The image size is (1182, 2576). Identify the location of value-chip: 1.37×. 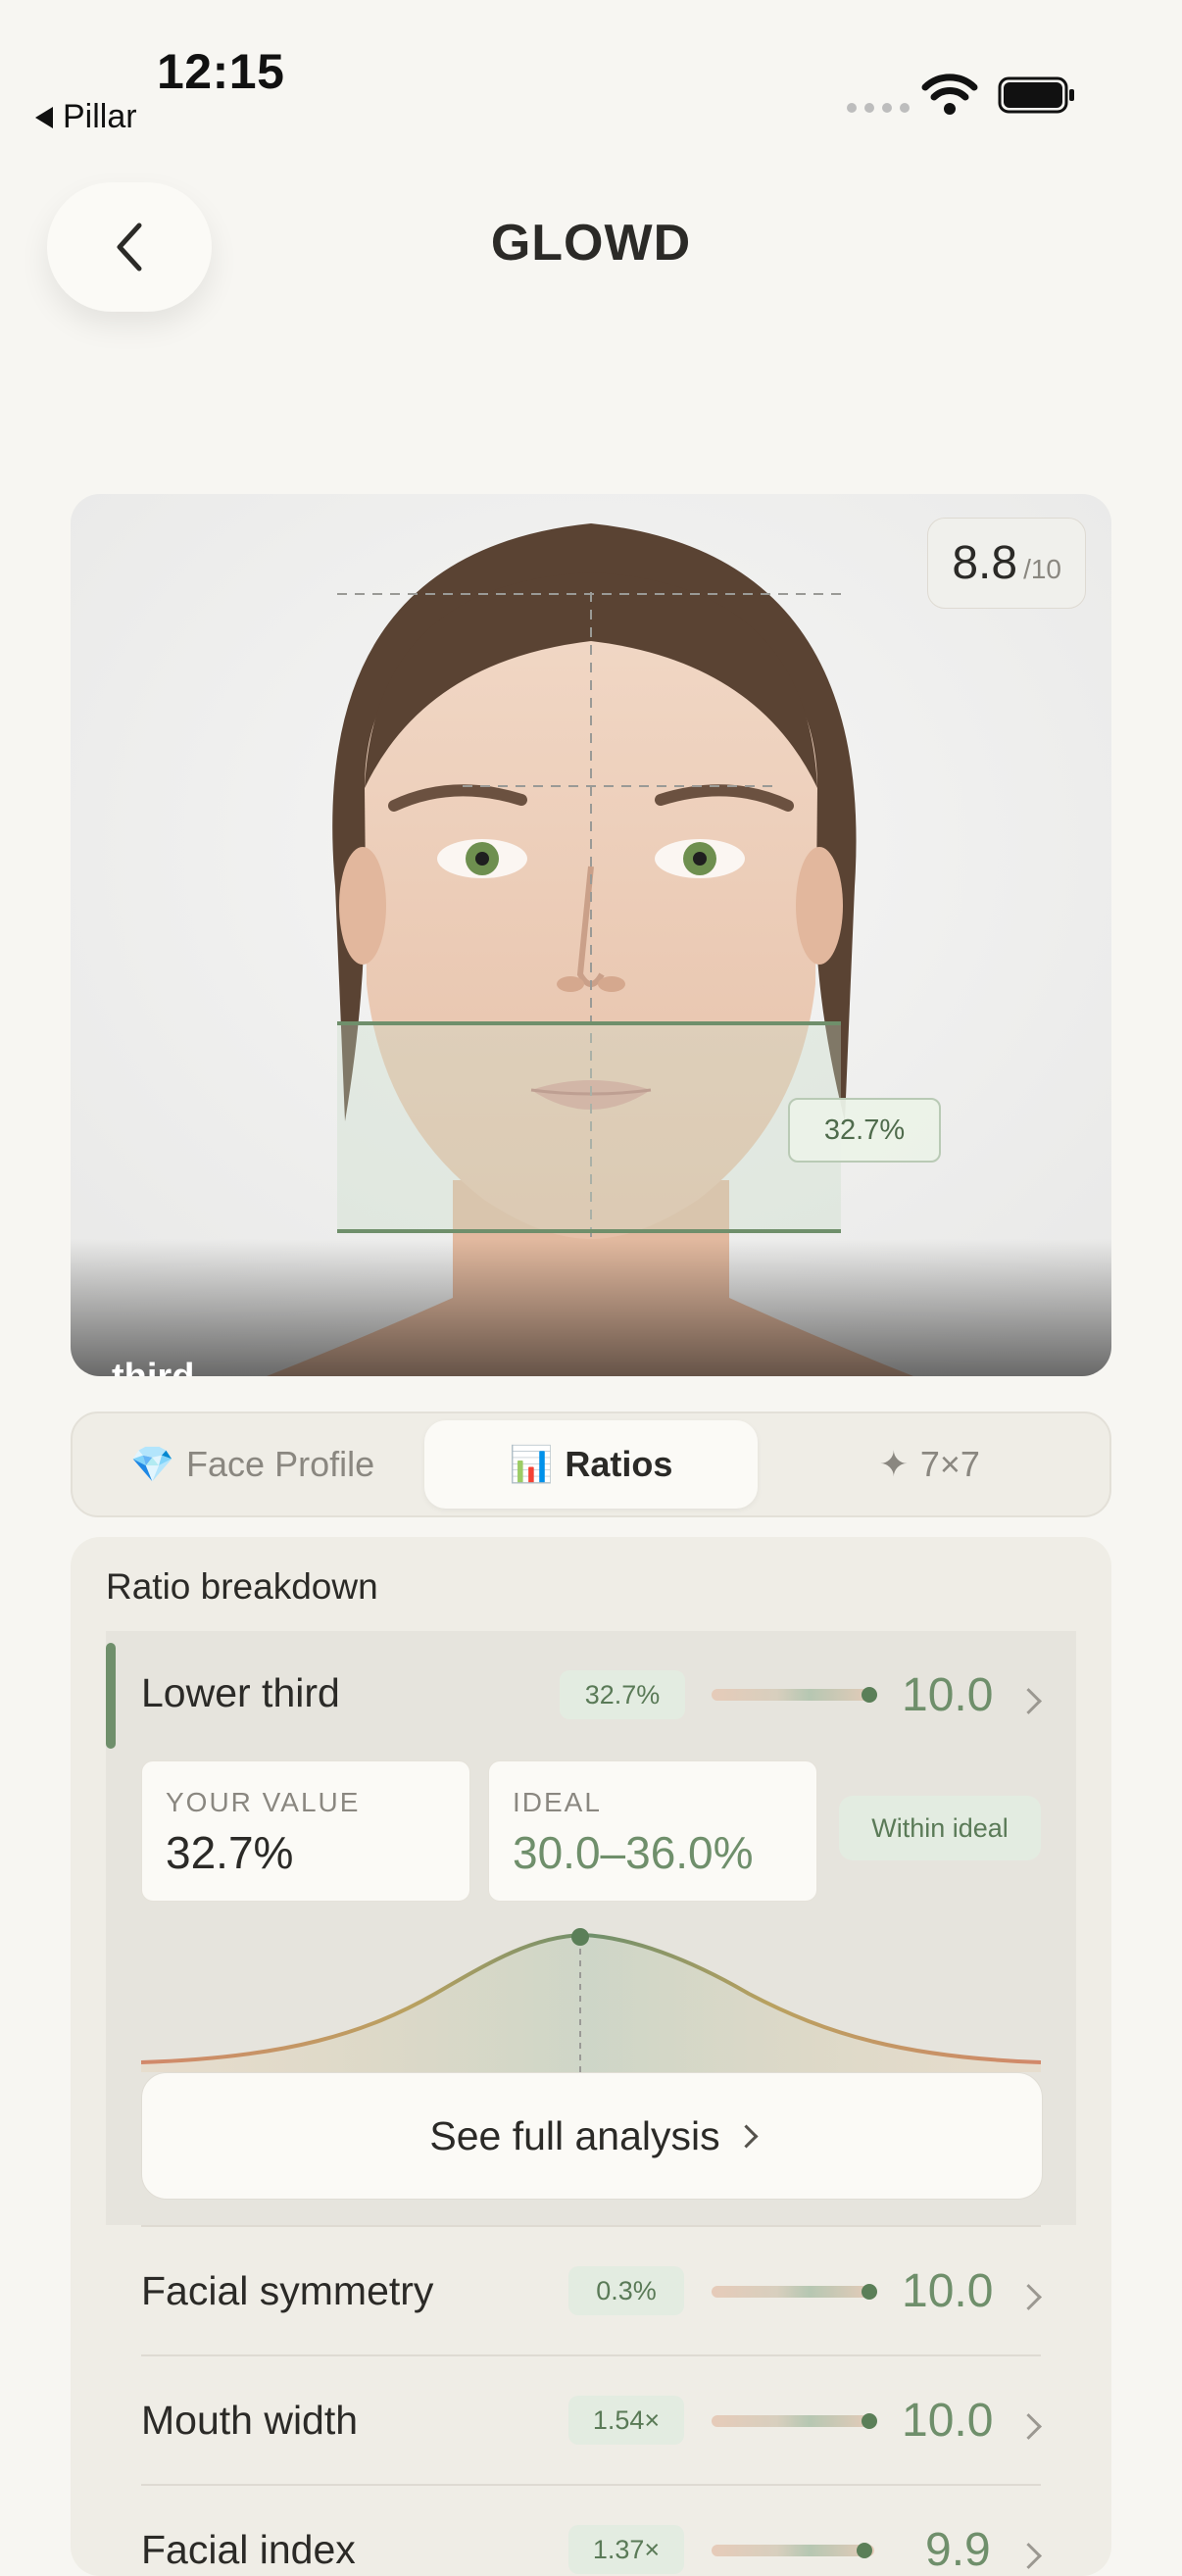
(626, 2549).